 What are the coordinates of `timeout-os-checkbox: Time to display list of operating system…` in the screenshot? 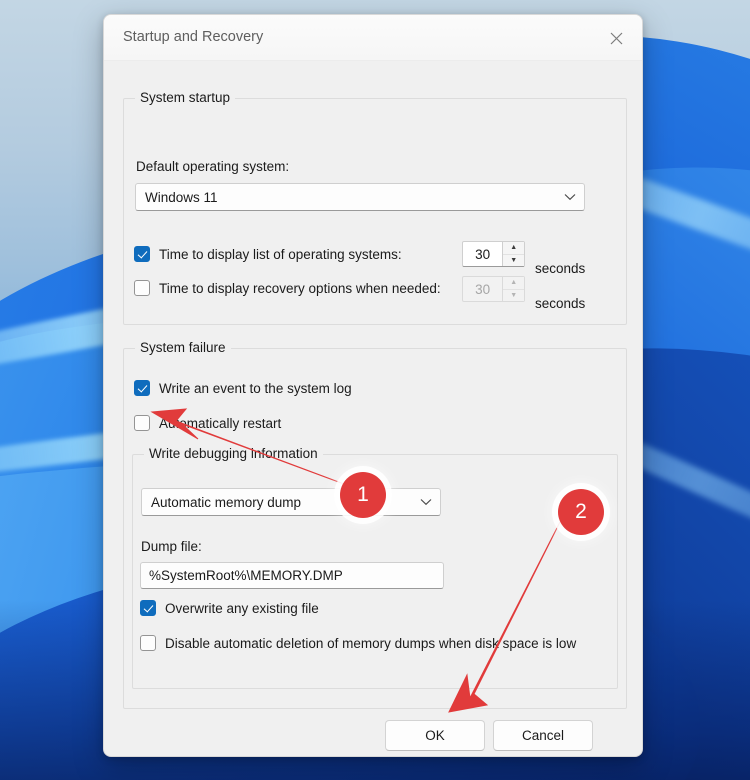 It's located at (268, 254).